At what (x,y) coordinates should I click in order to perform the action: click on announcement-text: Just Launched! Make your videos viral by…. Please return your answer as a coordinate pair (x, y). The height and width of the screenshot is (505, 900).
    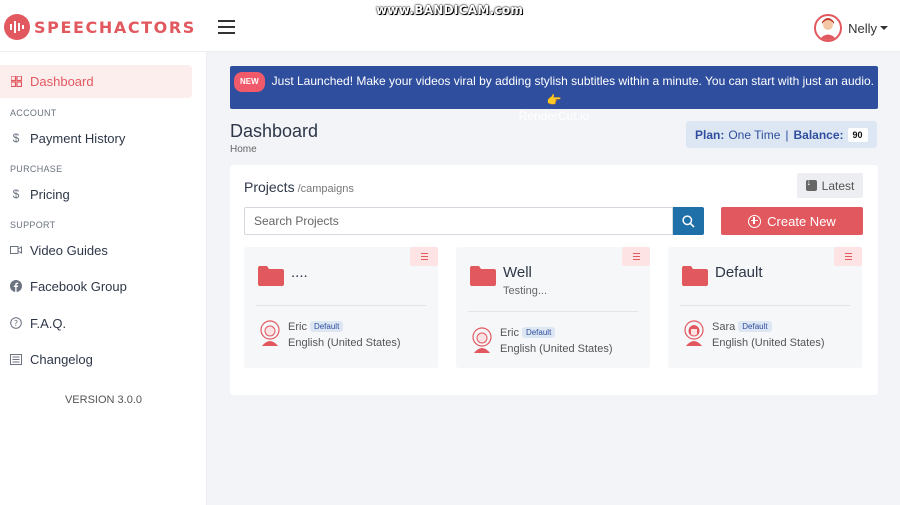
    Looking at the image, I should click on (572, 90).